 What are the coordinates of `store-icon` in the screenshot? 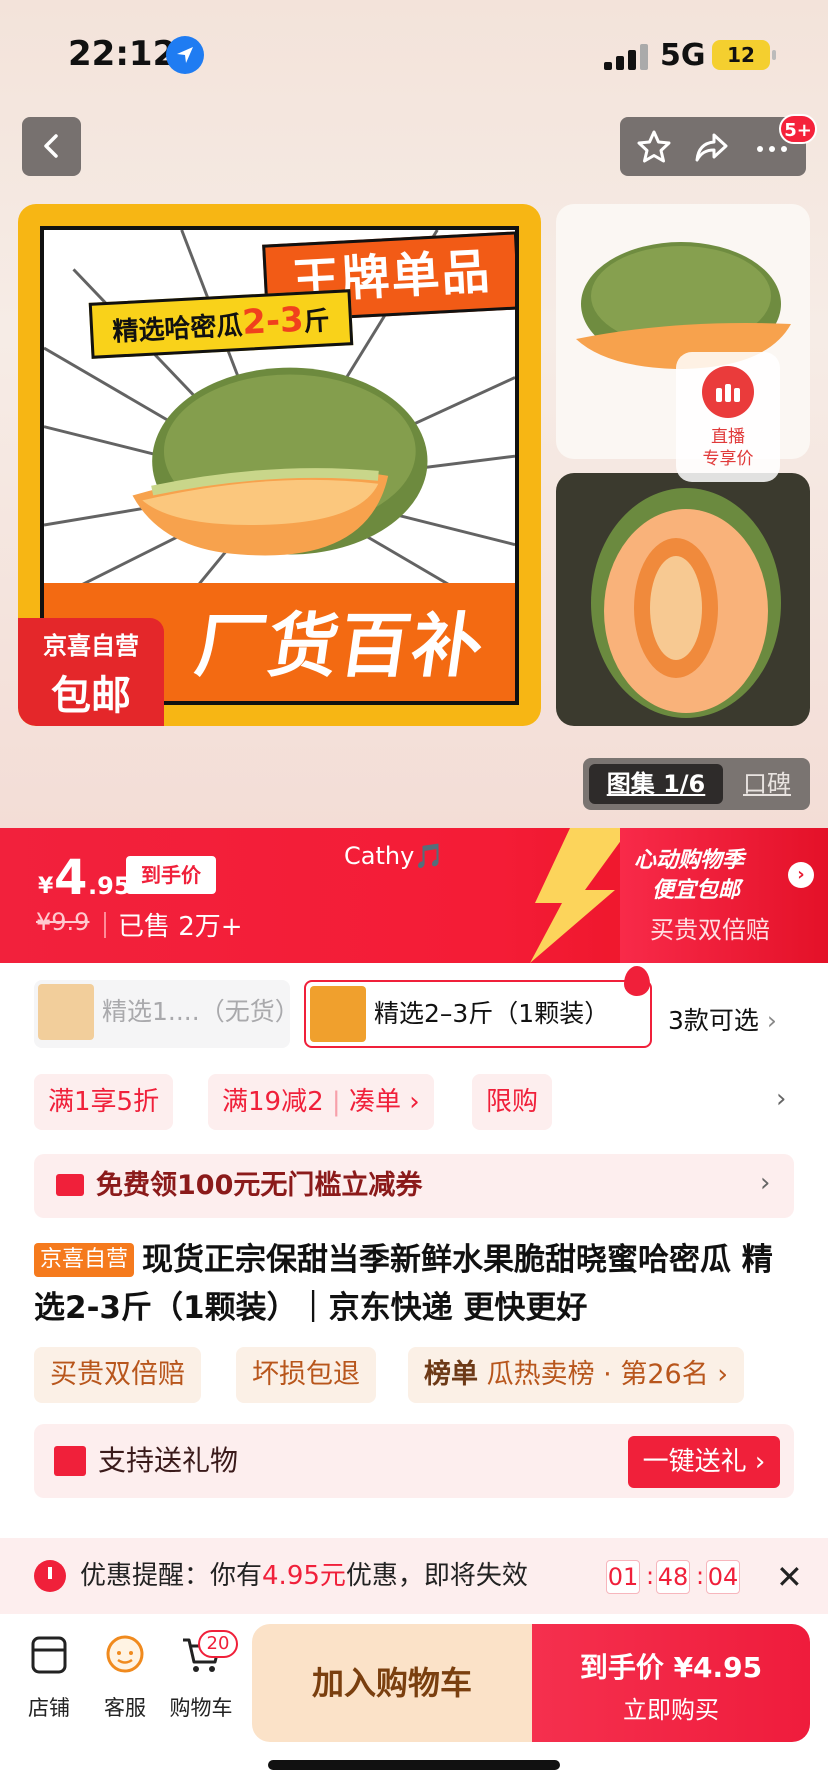 It's located at (49, 1655).